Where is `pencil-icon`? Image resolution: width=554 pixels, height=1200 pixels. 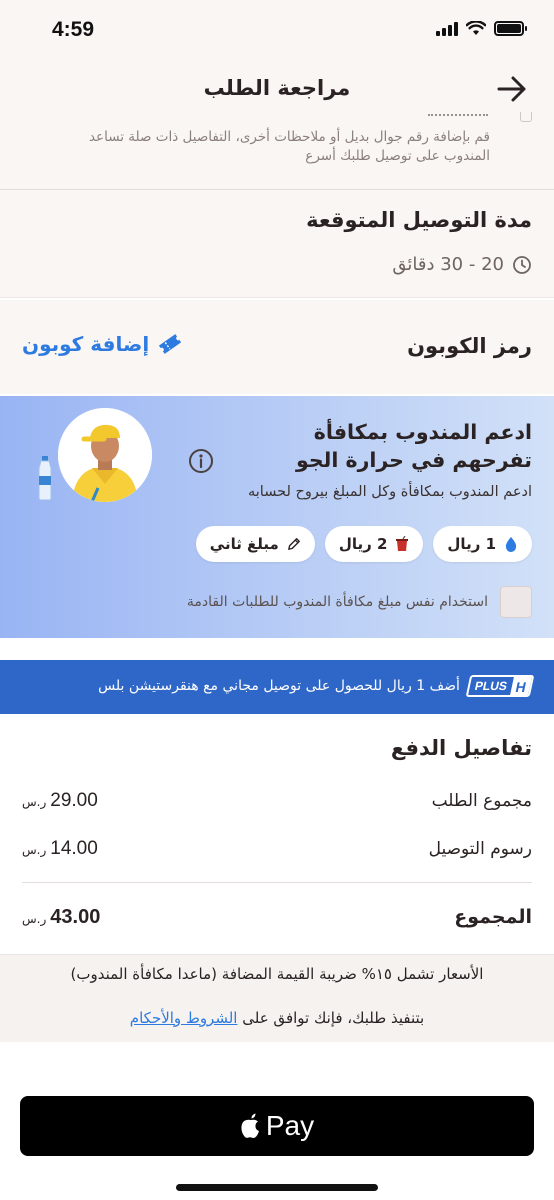 pencil-icon is located at coordinates (293, 544).